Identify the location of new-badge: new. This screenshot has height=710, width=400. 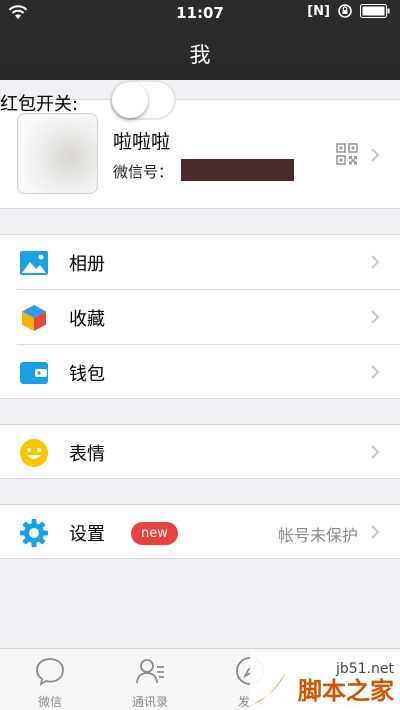
(154, 533).